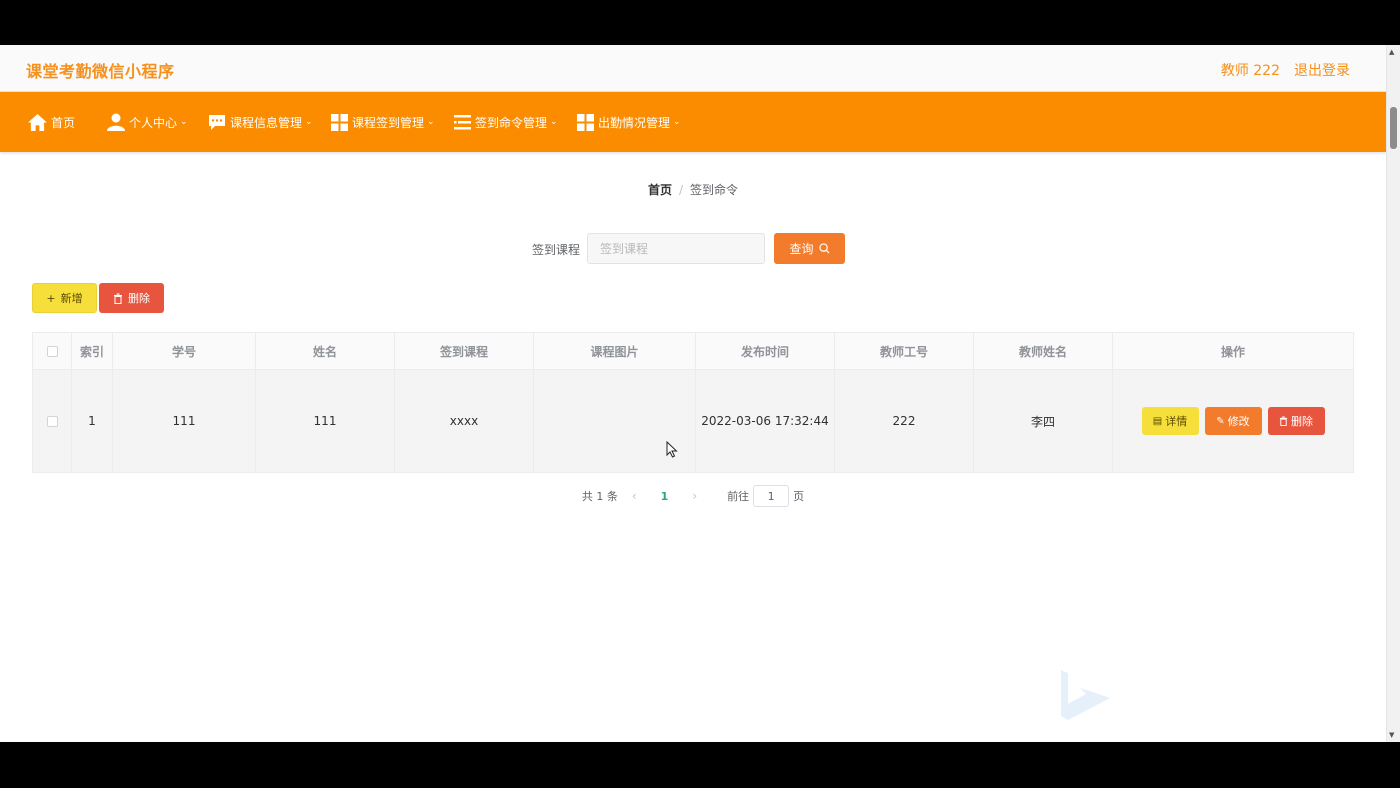 The height and width of the screenshot is (788, 1400). Describe the element at coordinates (1043, 351) in the screenshot. I see `column-header: 教师姓名` at that location.